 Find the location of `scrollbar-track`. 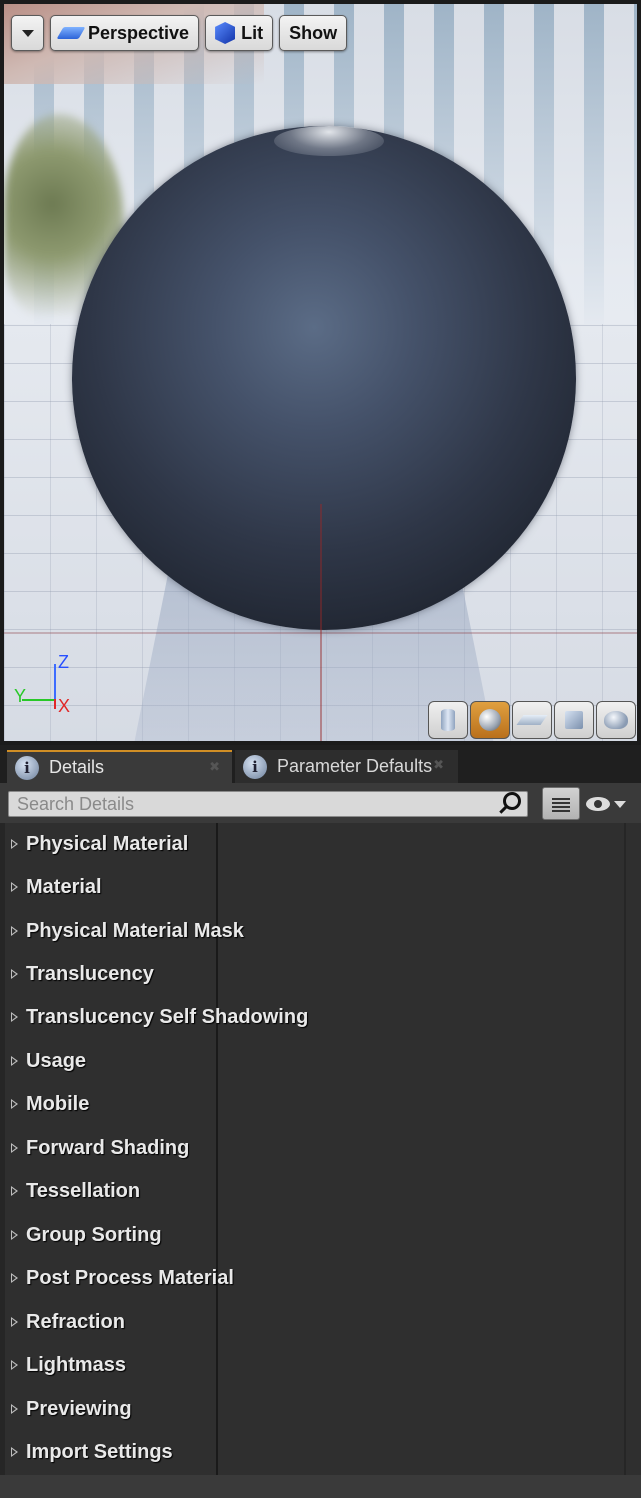

scrollbar-track is located at coordinates (625, 1149).